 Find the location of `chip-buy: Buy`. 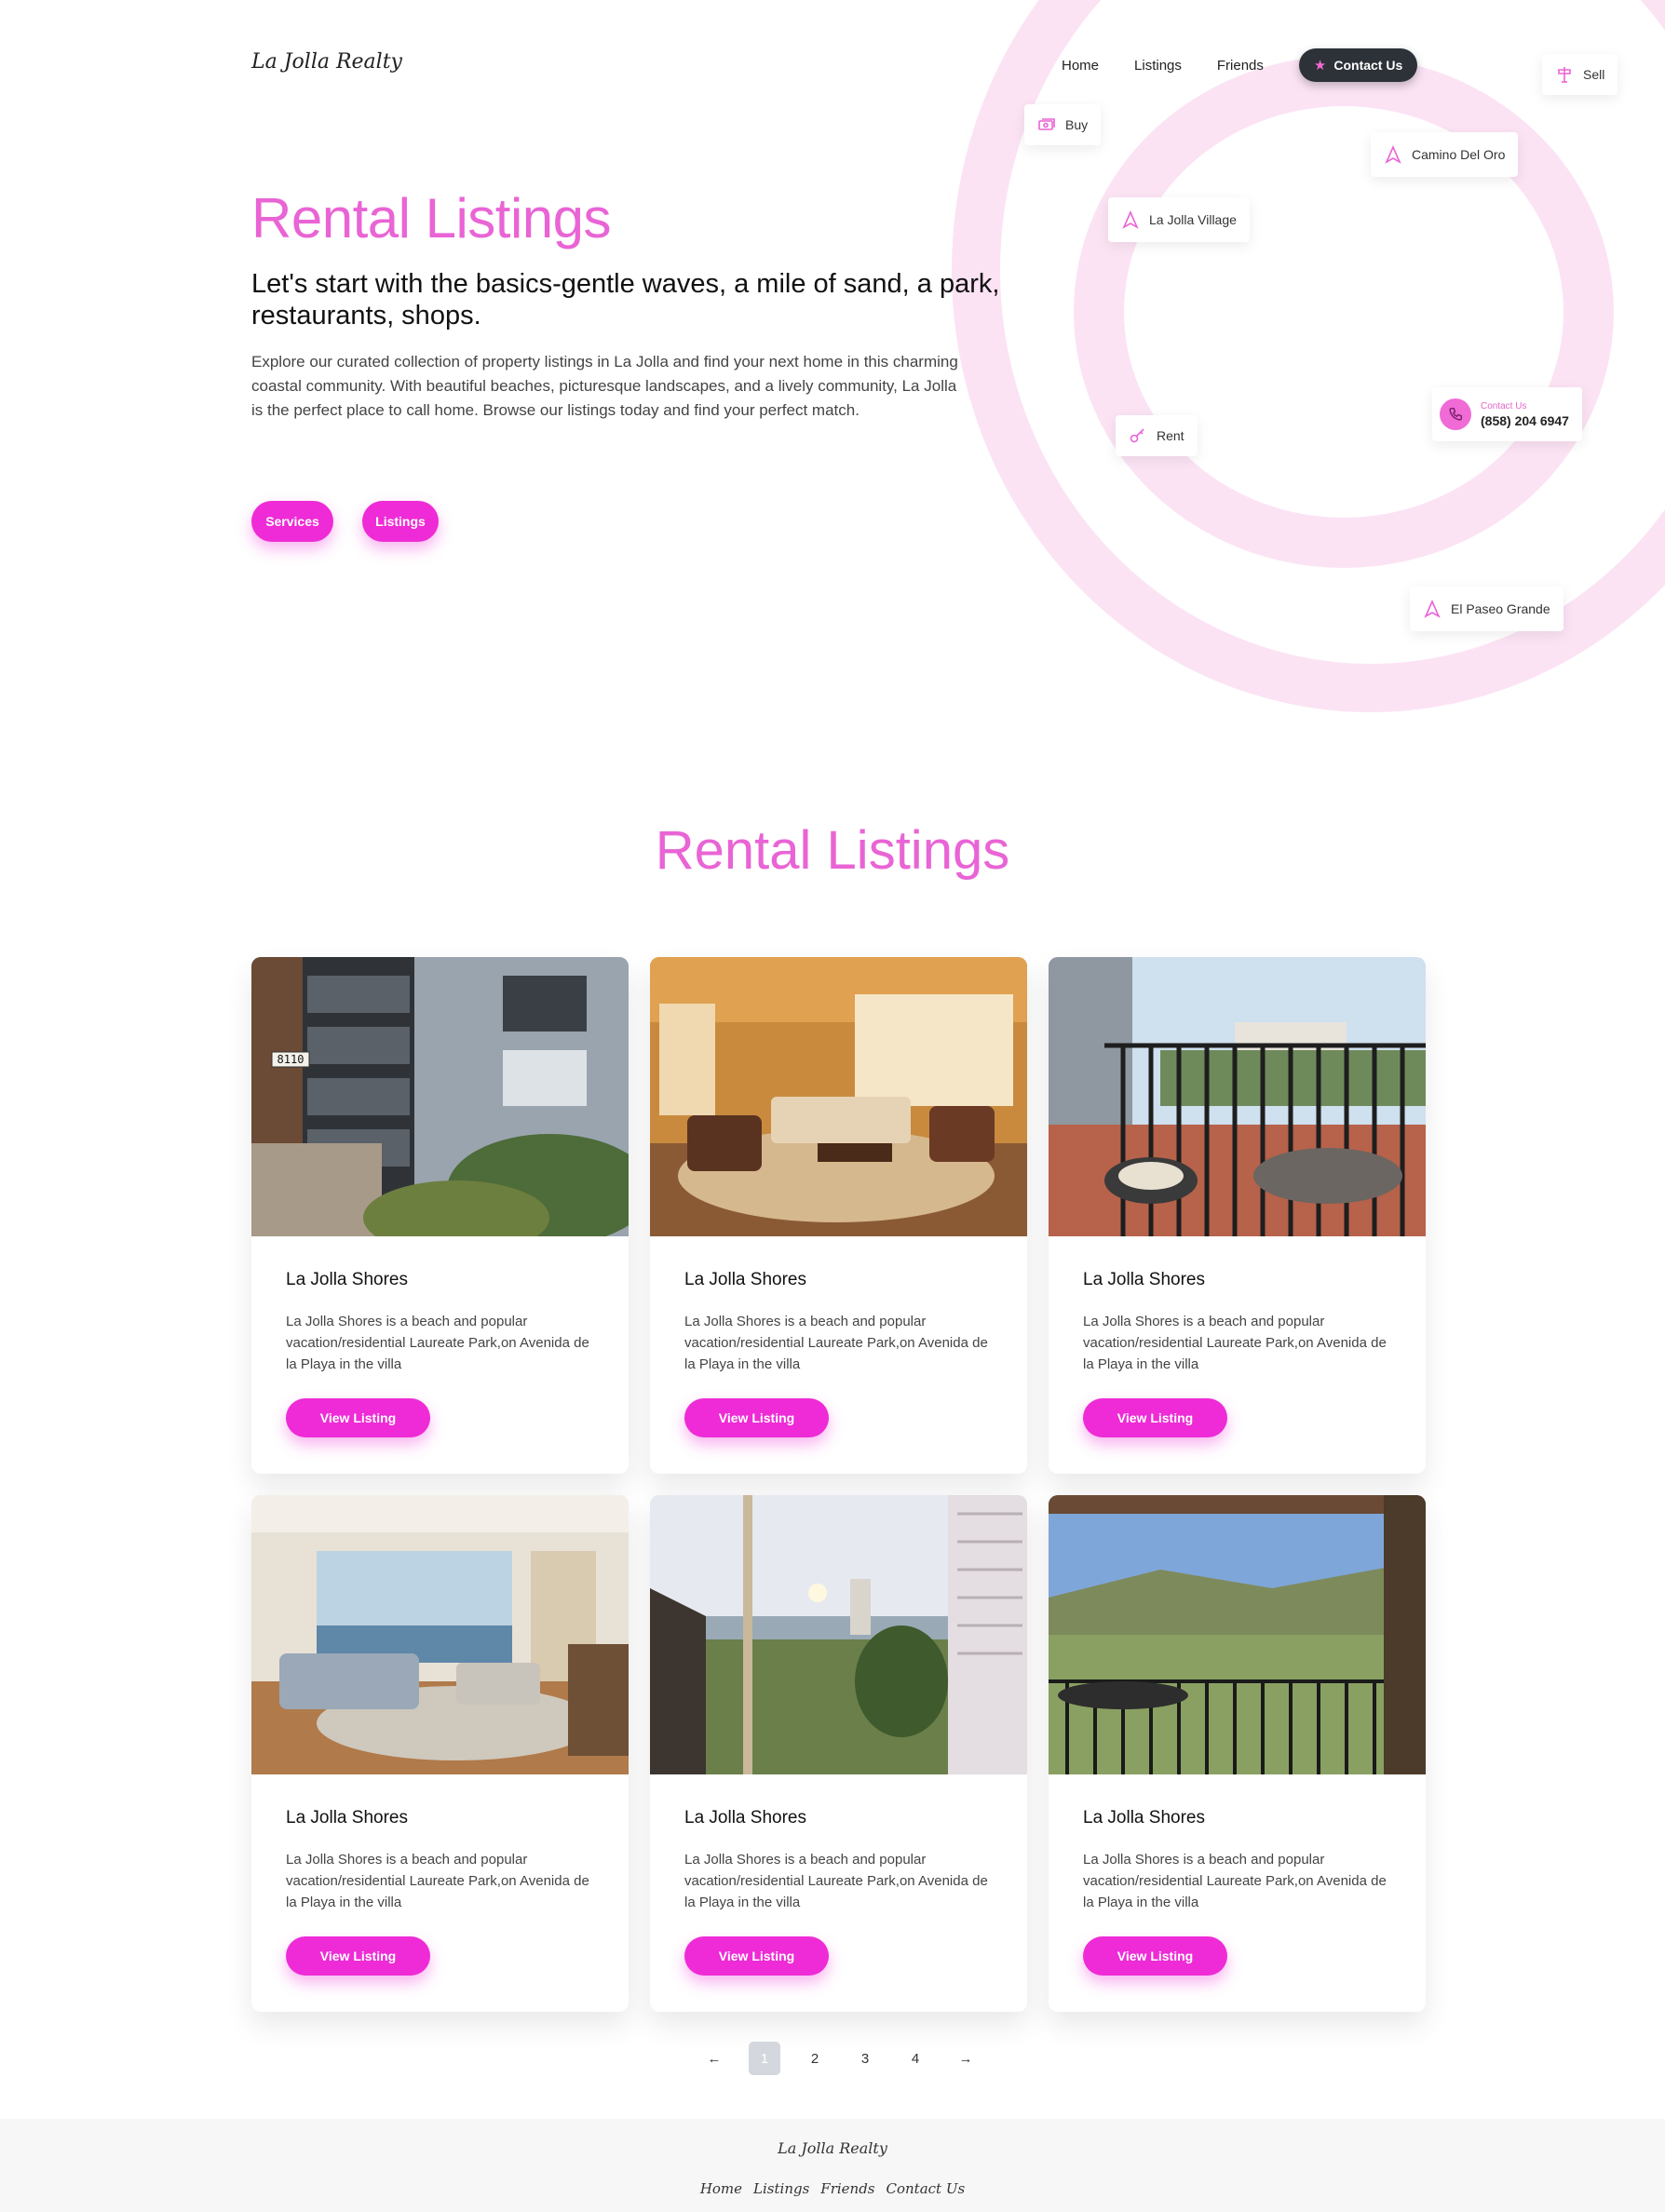

chip-buy: Buy is located at coordinates (1063, 124).